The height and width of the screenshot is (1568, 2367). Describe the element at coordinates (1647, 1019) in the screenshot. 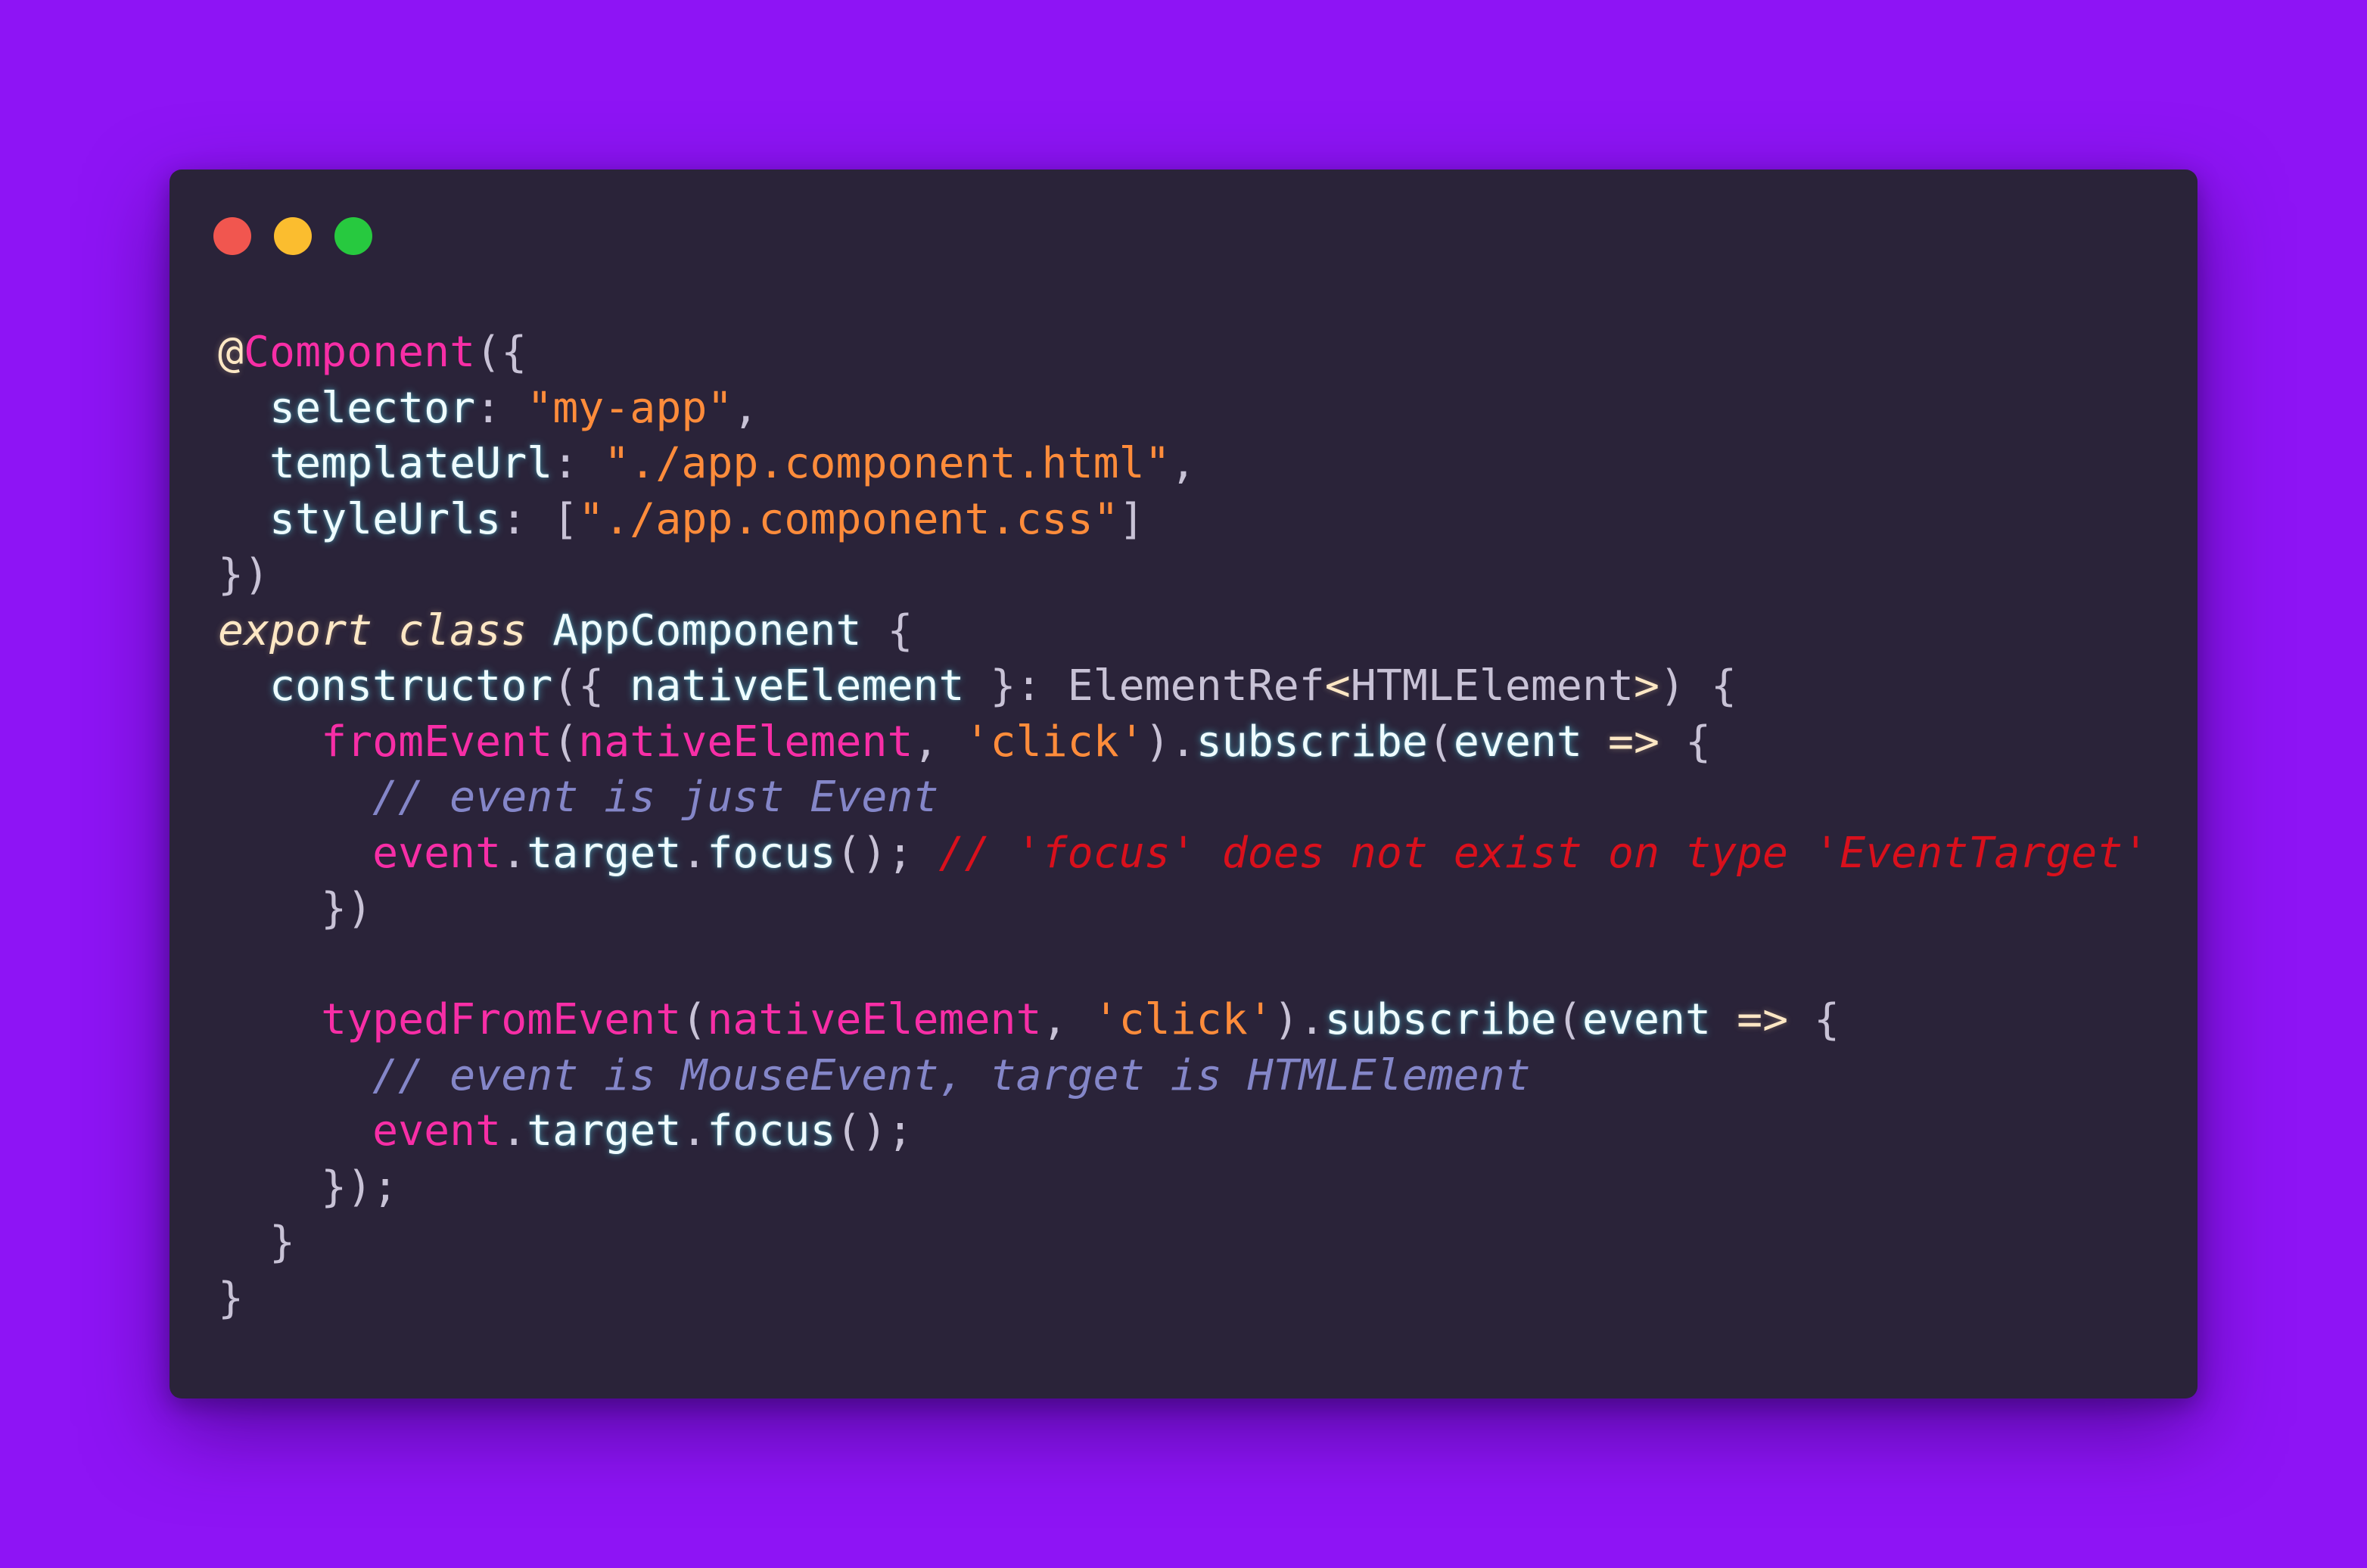

I see `code-token-cyan: event` at that location.